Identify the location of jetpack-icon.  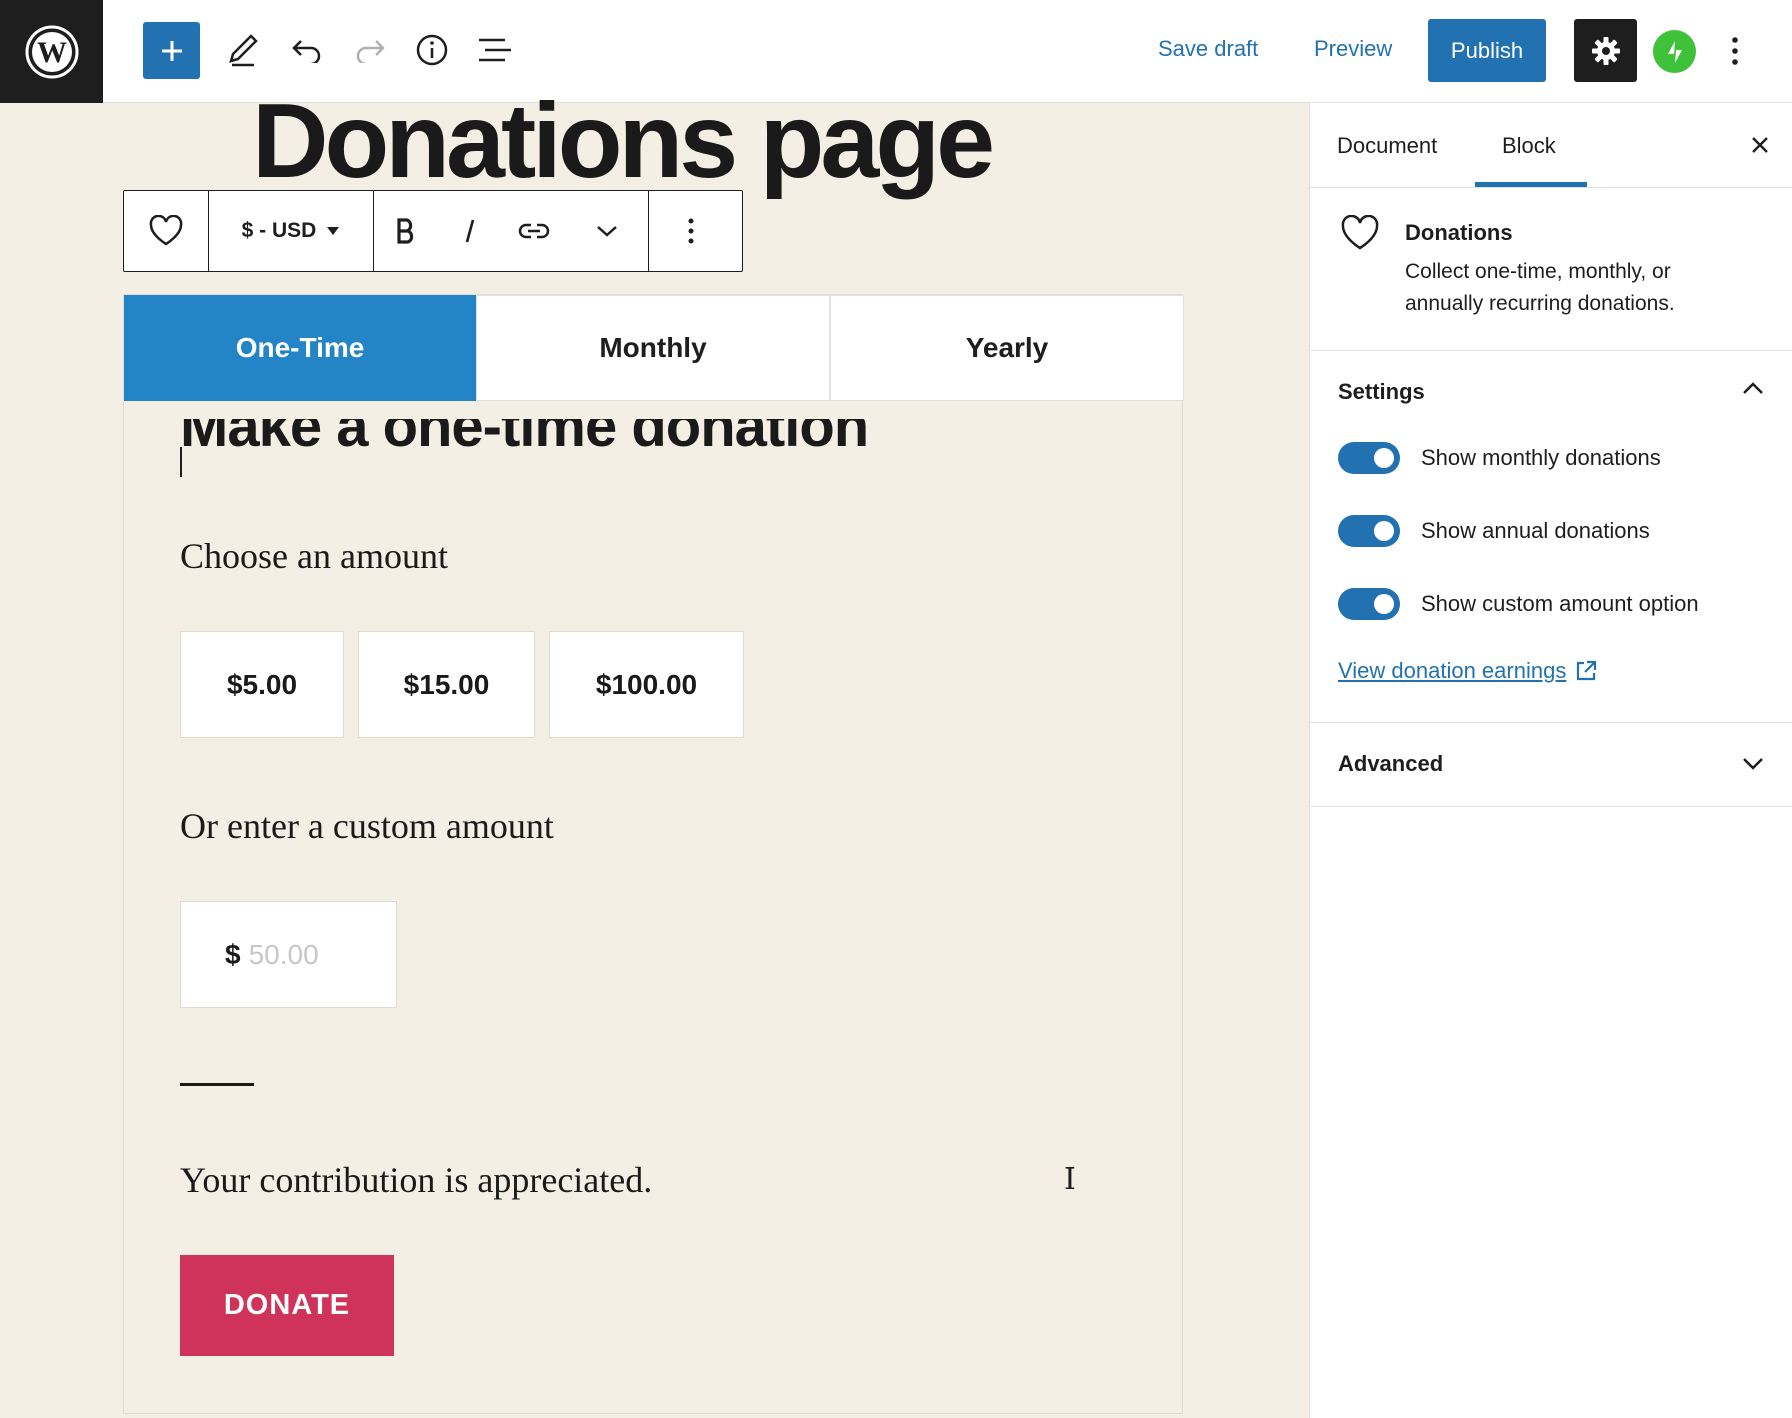
(1674, 51).